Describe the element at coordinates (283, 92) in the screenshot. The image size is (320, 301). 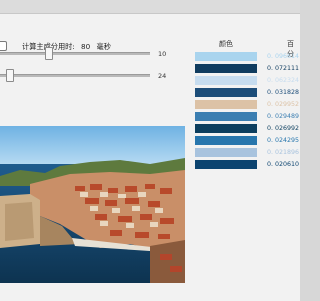
I see `palette-percent: 0. 031828` at that location.